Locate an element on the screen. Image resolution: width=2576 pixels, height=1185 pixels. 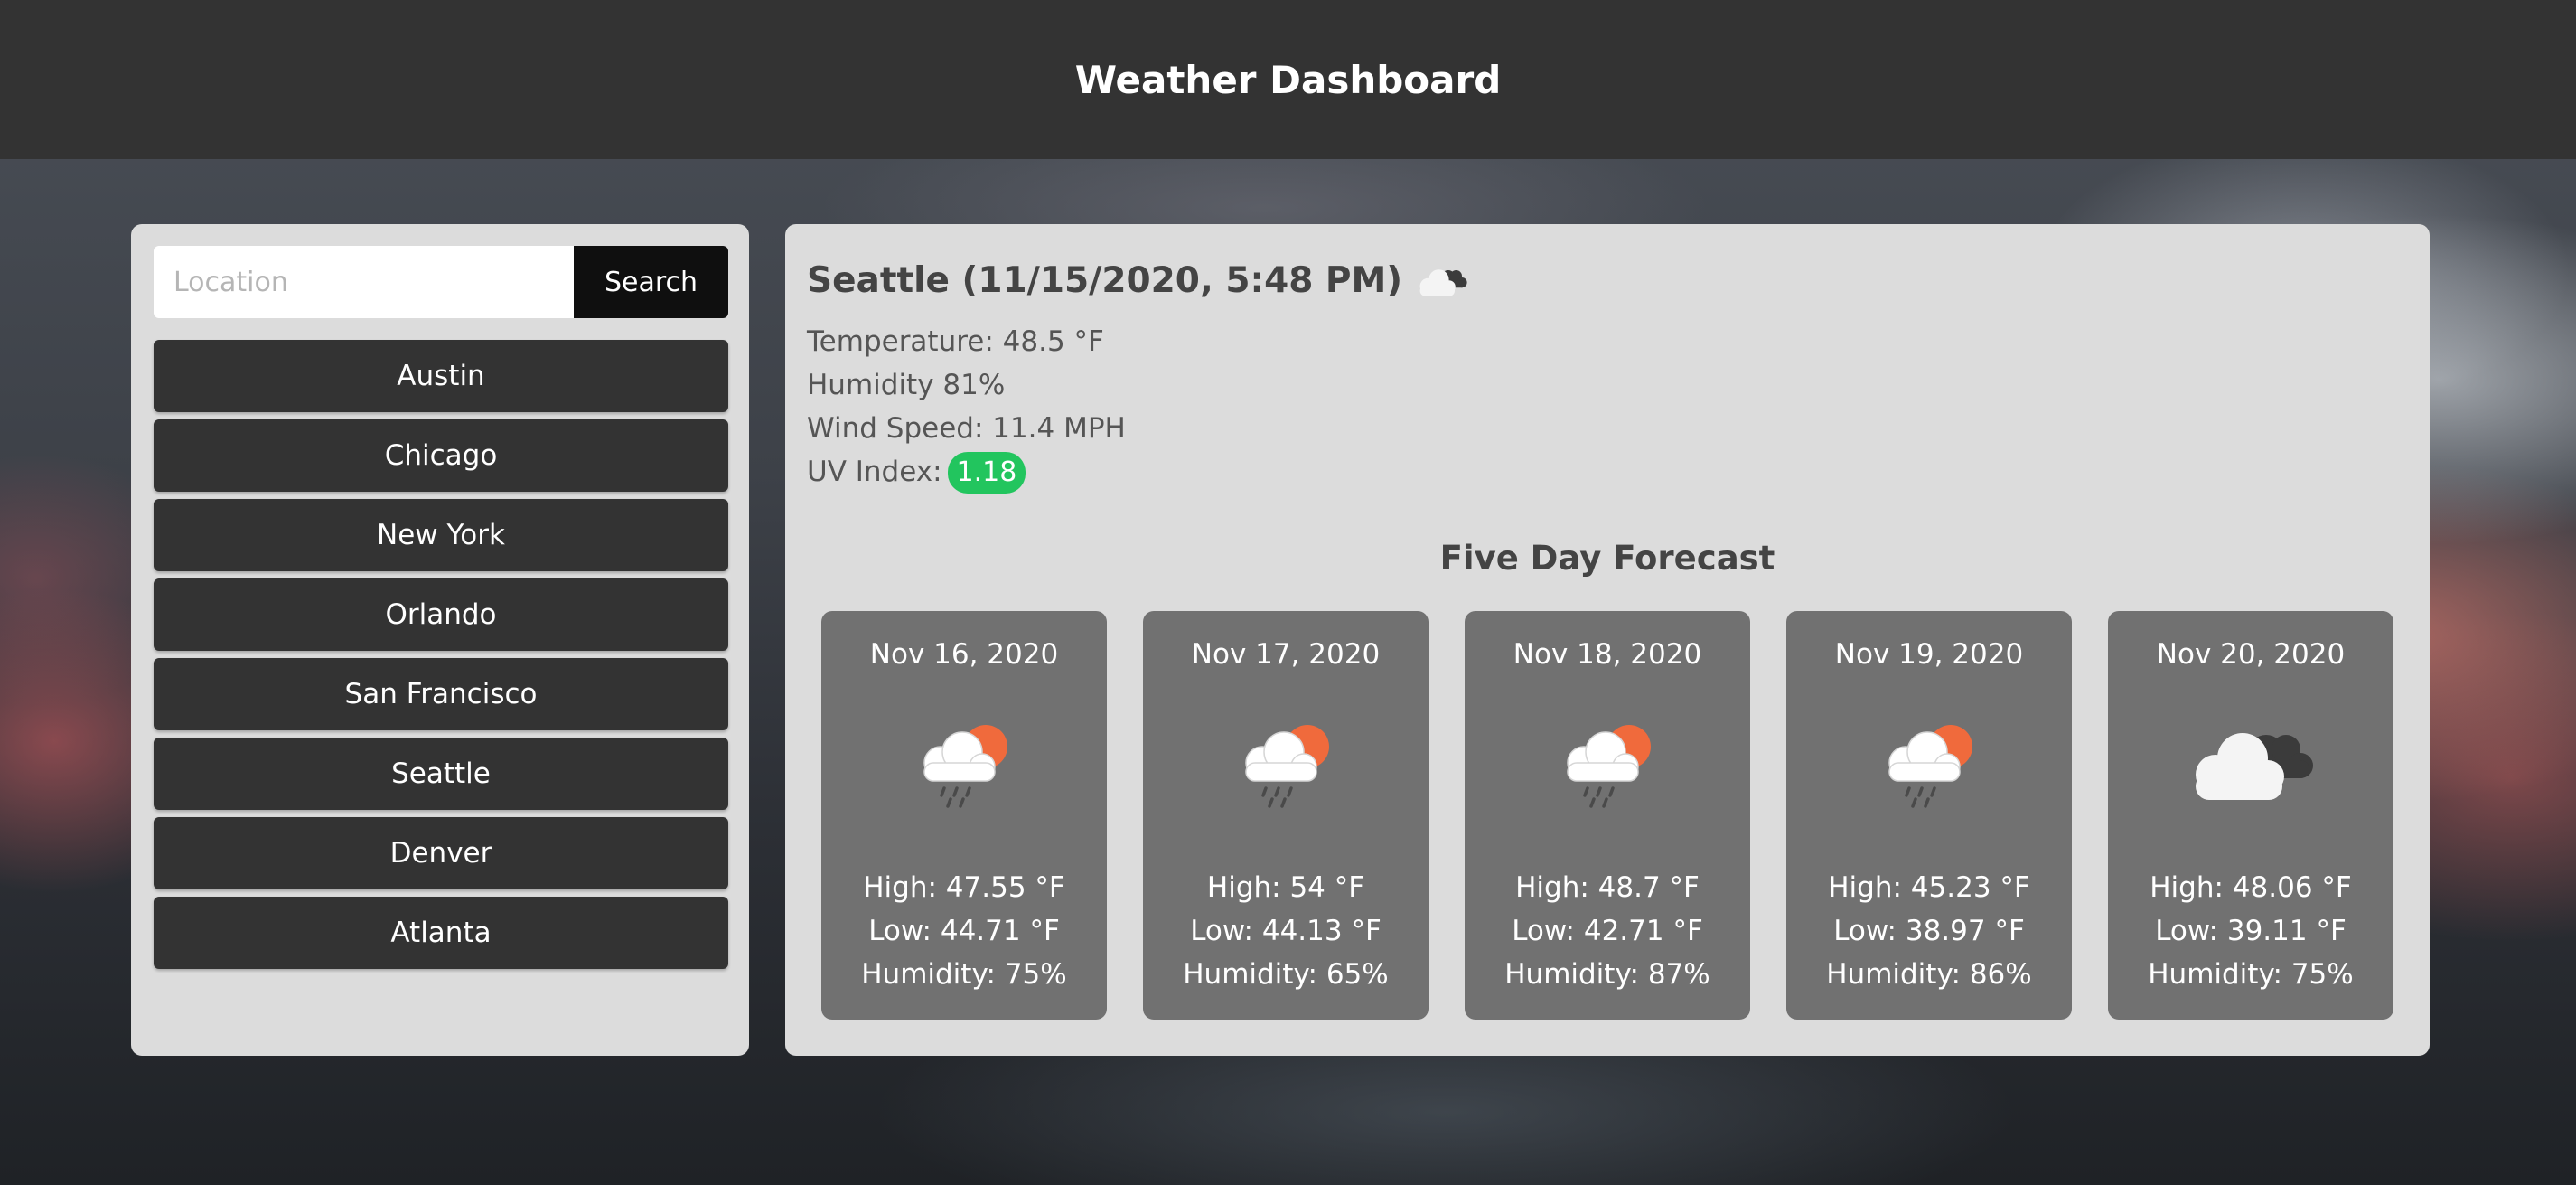
search-form: Search is located at coordinates (441, 282).